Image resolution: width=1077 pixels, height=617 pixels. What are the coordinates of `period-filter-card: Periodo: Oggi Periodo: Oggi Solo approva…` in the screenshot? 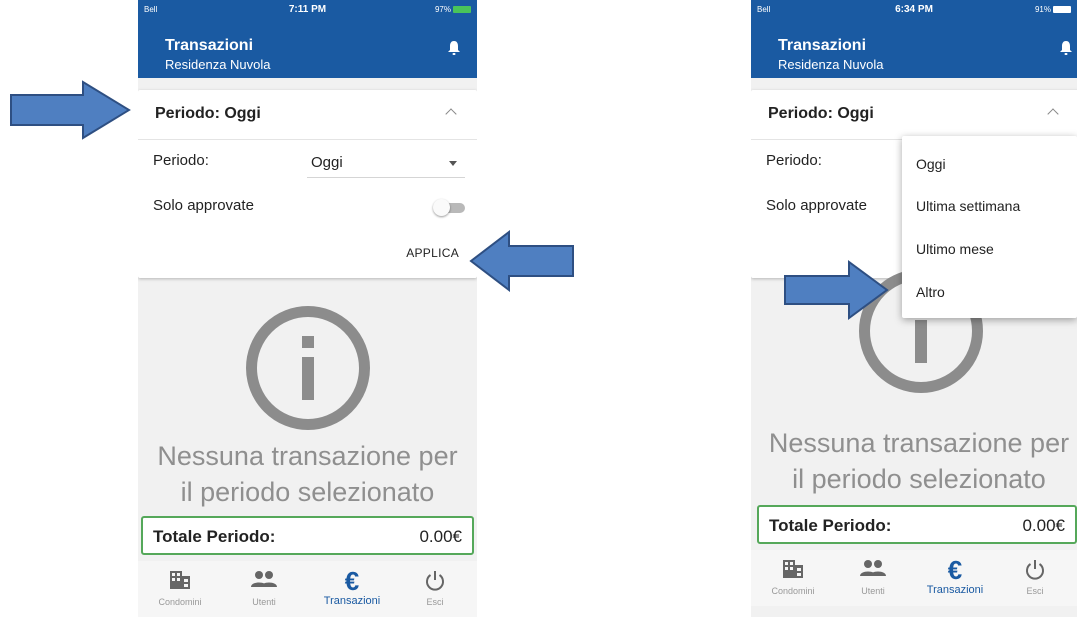 It's located at (307, 184).